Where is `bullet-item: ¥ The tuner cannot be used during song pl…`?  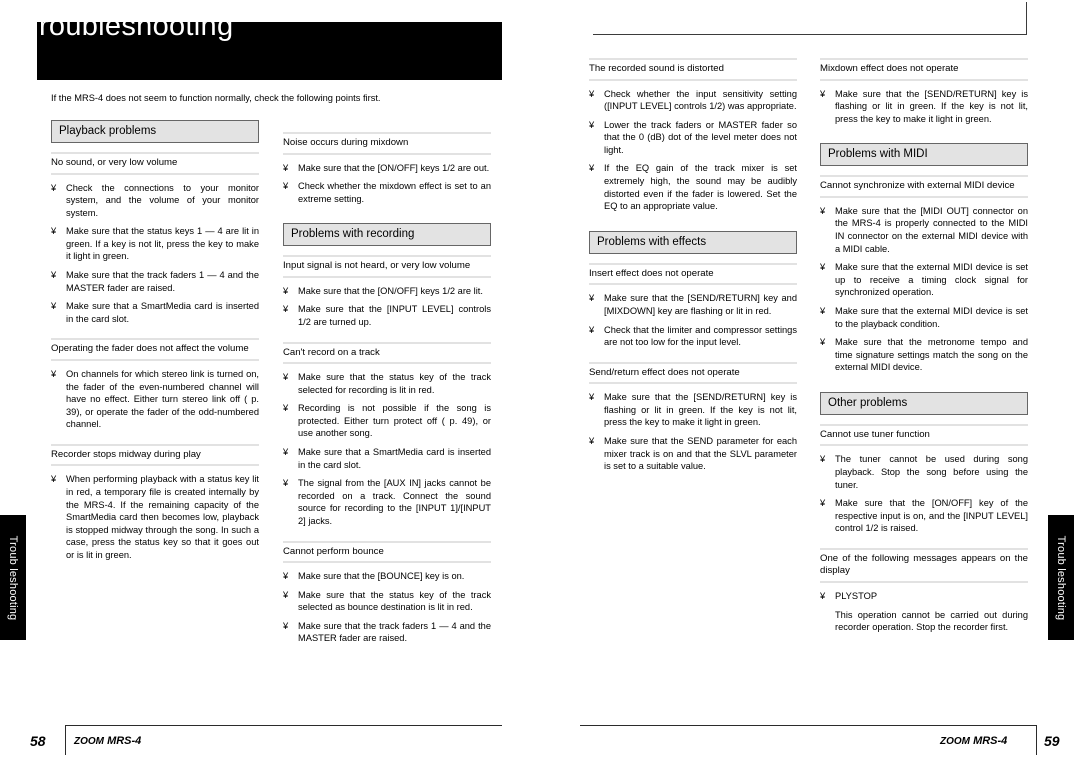 bullet-item: ¥ The tuner cannot be used during song pl… is located at coordinates (924, 472).